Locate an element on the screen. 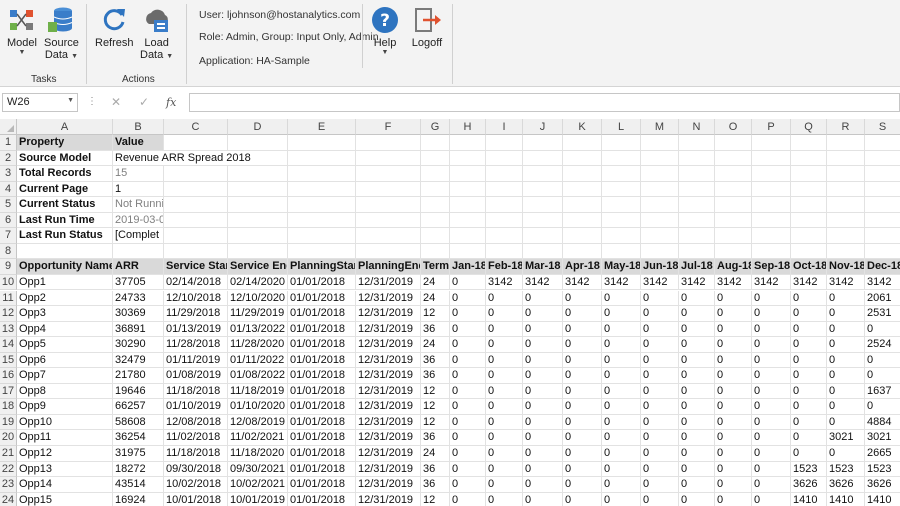  column-header: E is located at coordinates (322, 127).